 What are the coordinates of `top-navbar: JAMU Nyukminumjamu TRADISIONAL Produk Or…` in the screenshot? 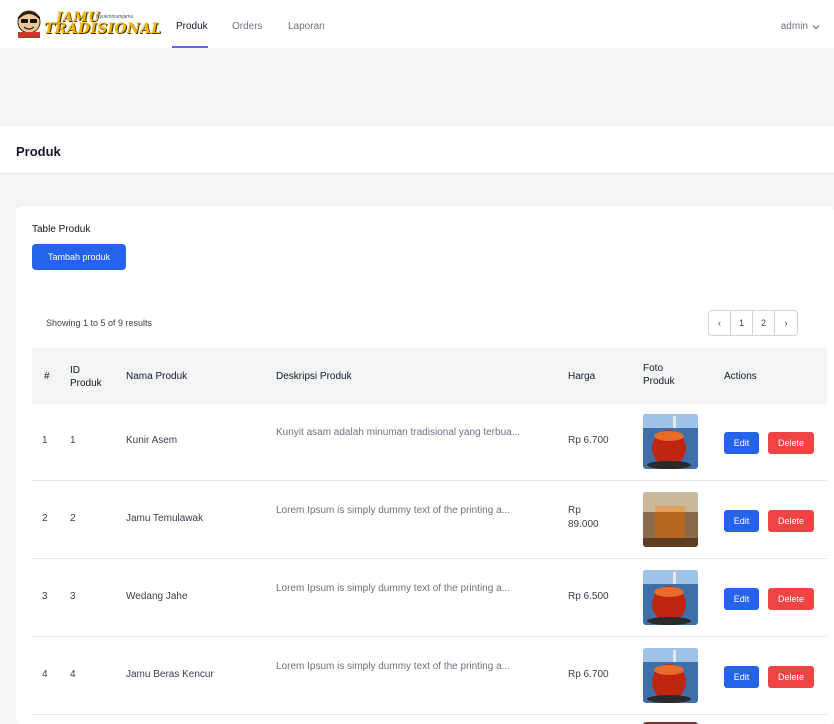 It's located at (417, 24).